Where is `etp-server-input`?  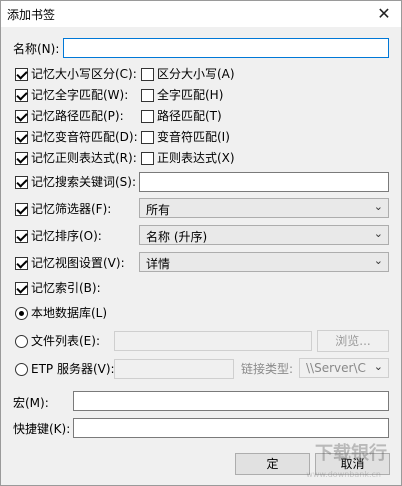
etp-server-input is located at coordinates (174, 369).